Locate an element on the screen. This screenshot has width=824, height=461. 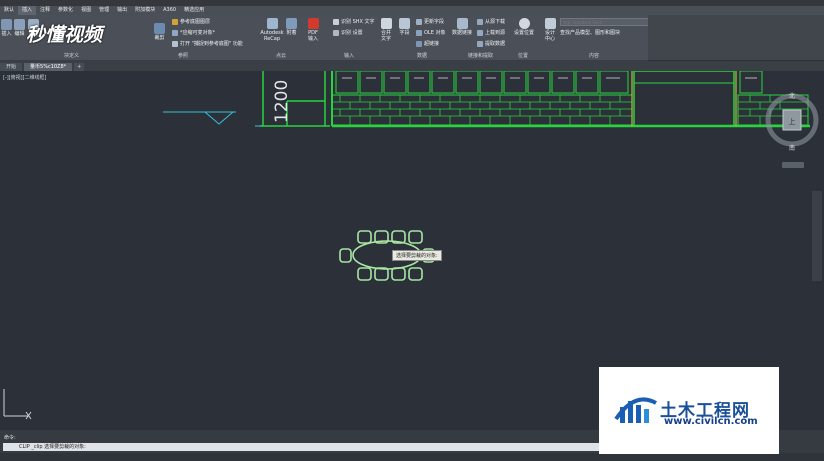
data-link-icon is located at coordinates (462, 23).